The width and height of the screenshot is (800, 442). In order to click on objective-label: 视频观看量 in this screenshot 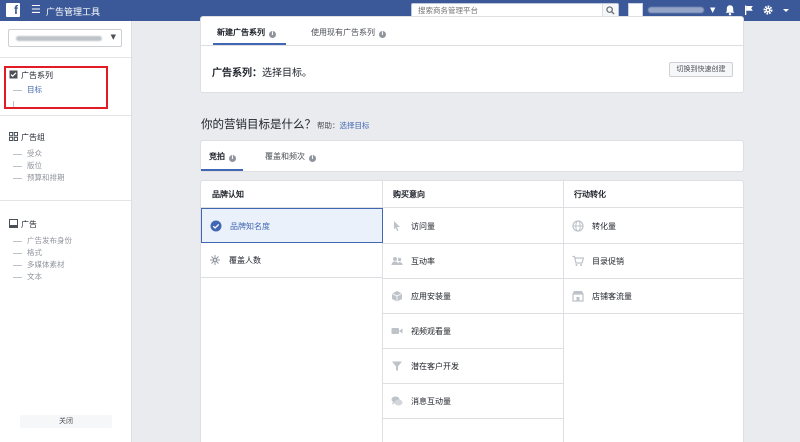, I will do `click(431, 331)`.